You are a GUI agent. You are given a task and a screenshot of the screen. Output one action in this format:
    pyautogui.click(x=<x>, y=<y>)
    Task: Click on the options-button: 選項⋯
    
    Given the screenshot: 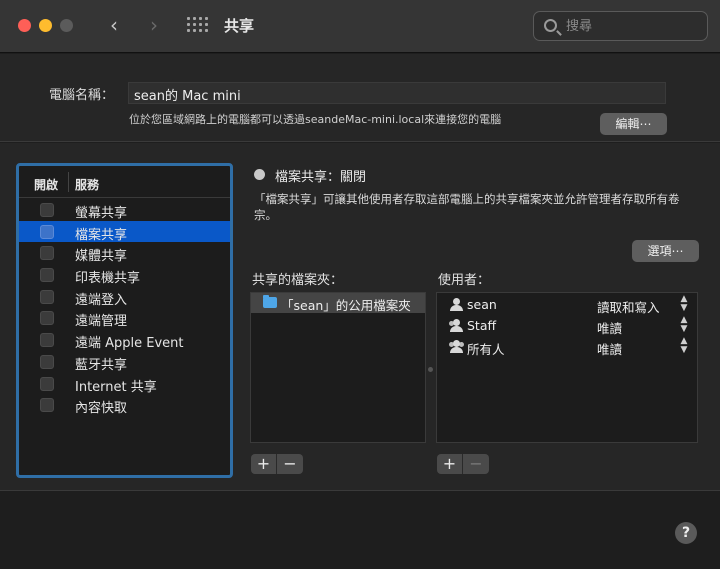 What is the action you would take?
    pyautogui.click(x=665, y=251)
    